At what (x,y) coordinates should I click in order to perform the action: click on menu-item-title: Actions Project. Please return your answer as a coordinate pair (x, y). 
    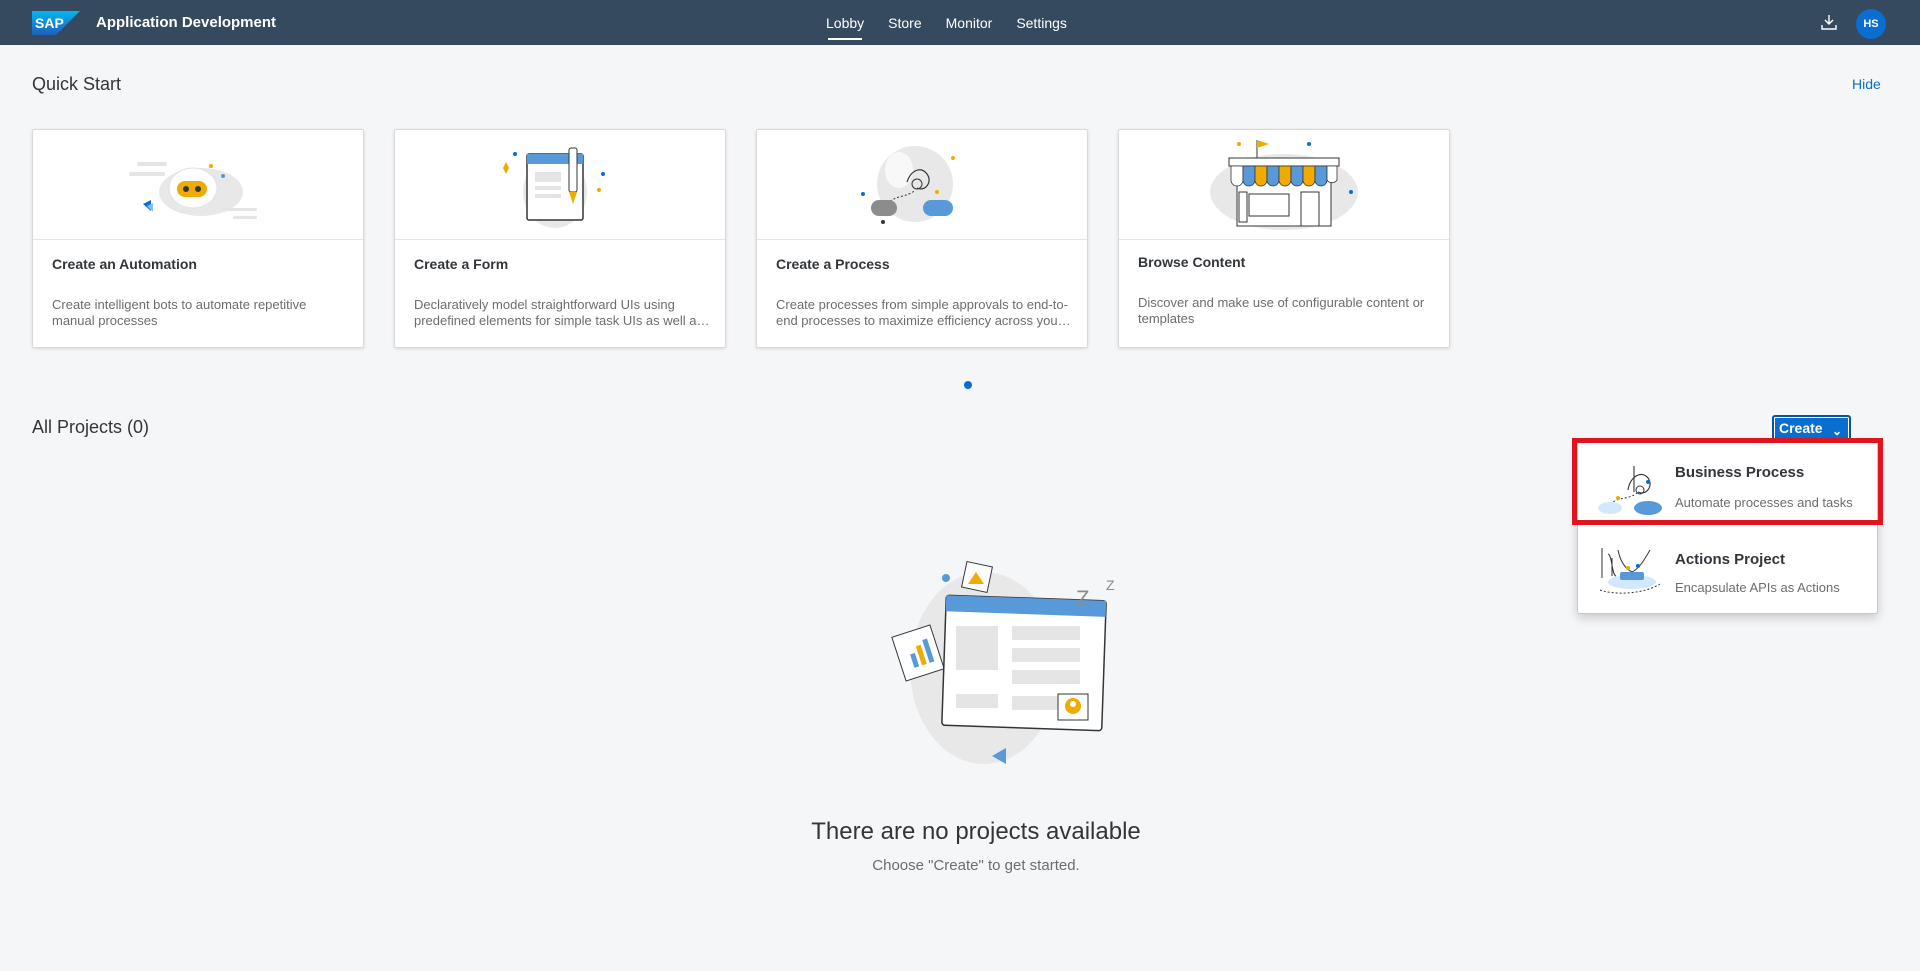
    Looking at the image, I should click on (1730, 559).